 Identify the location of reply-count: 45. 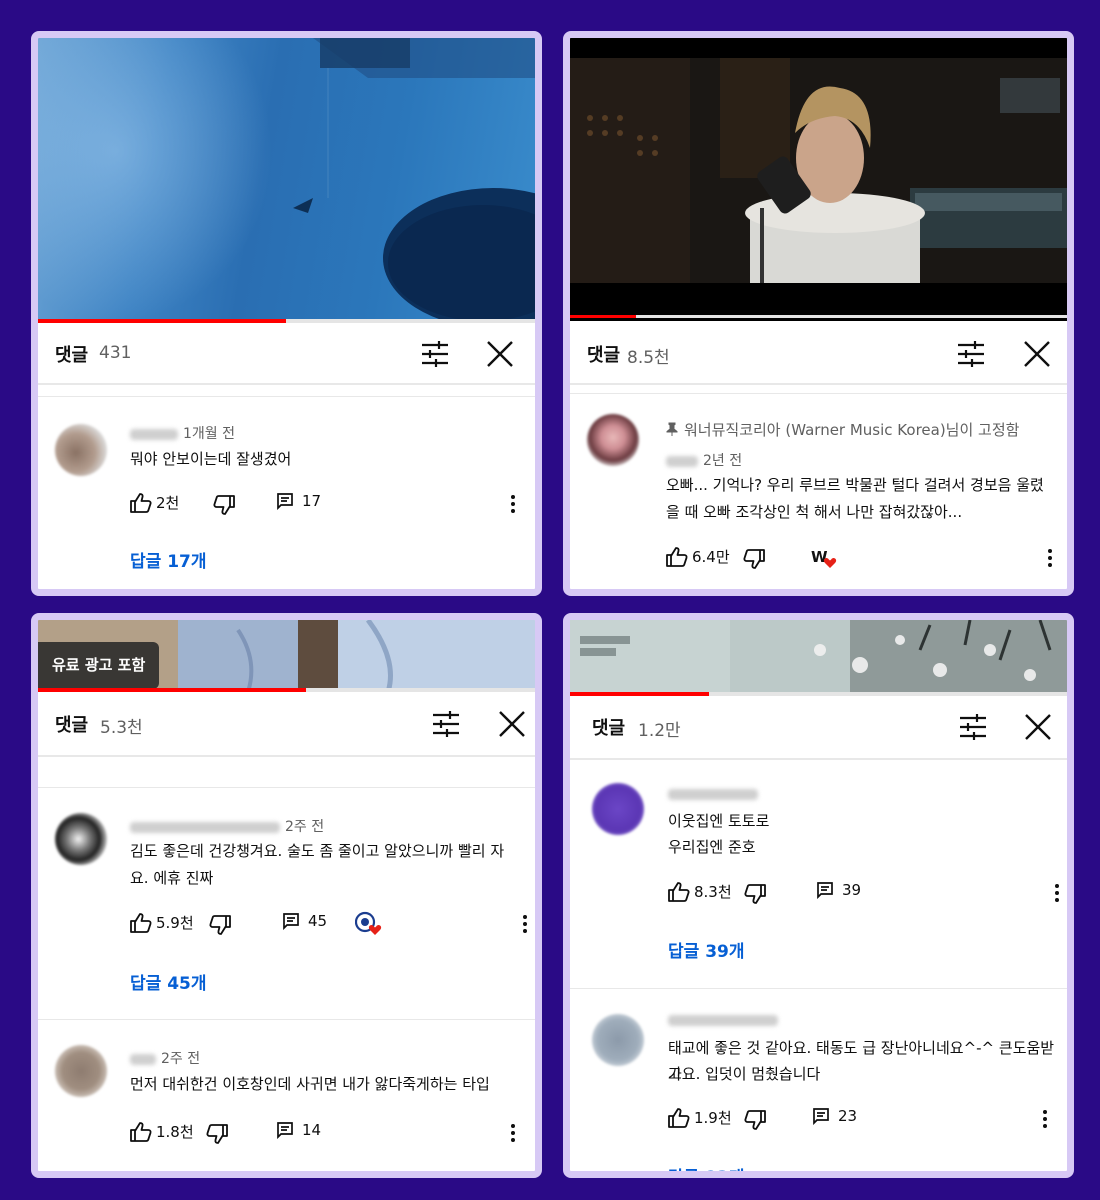
(318, 921).